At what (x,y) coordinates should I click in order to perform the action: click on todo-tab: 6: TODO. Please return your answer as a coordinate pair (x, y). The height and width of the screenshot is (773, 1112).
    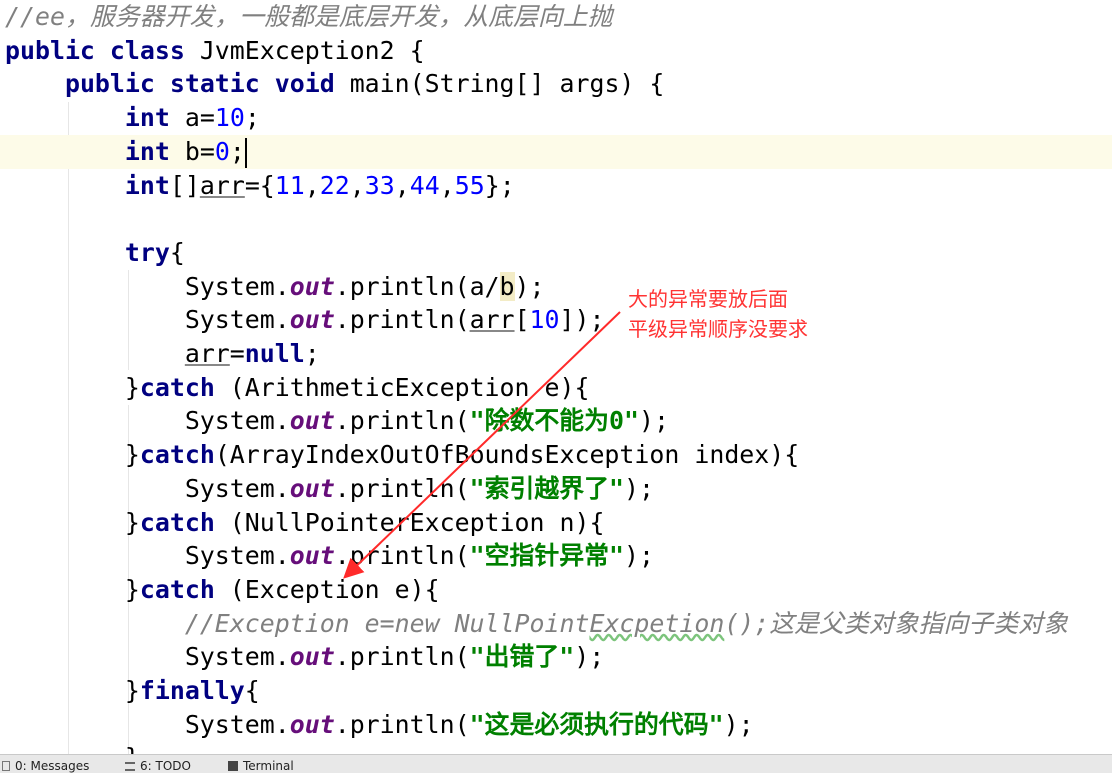
    Looking at the image, I should click on (158, 766).